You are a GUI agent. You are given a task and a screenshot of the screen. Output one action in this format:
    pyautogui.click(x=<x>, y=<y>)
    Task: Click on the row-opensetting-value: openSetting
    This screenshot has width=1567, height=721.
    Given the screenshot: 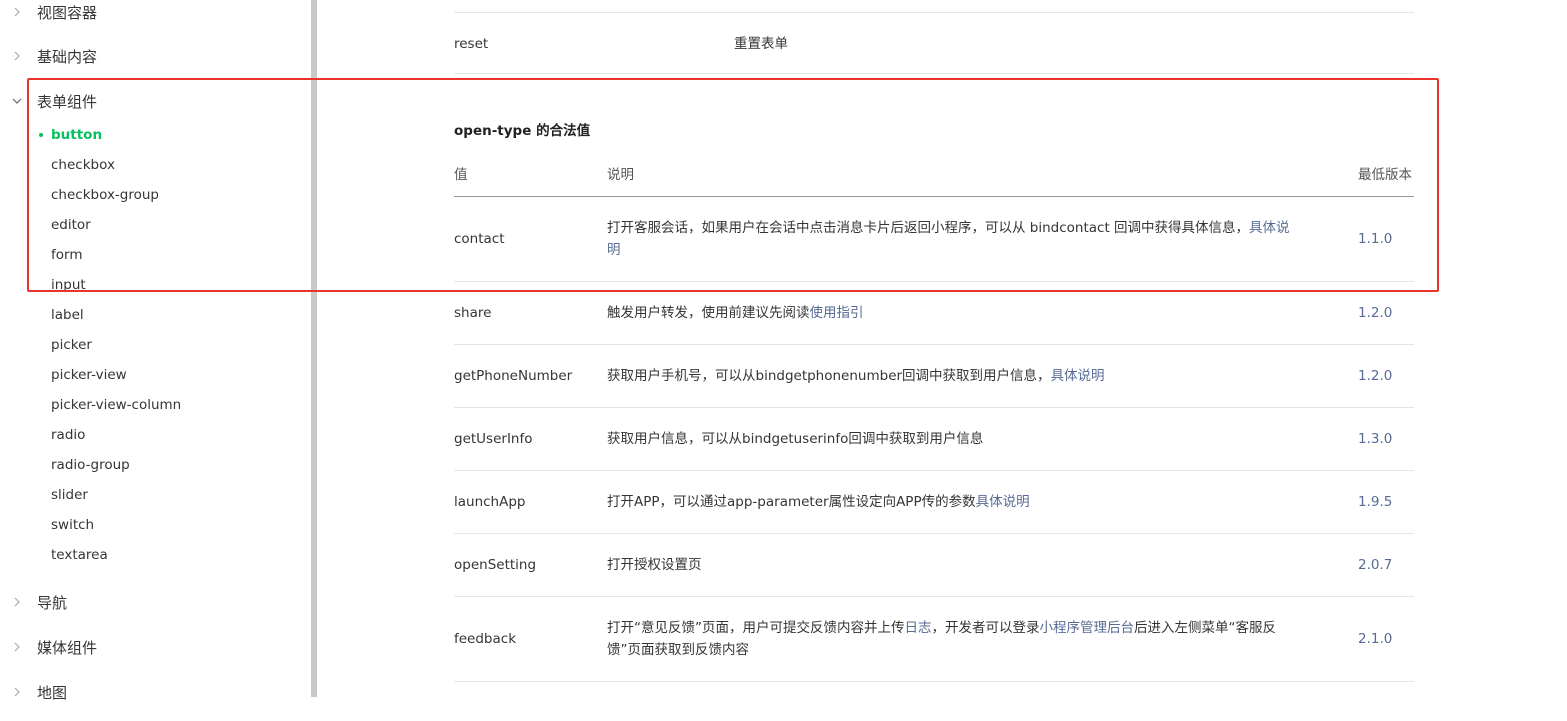 What is the action you would take?
    pyautogui.click(x=495, y=565)
    